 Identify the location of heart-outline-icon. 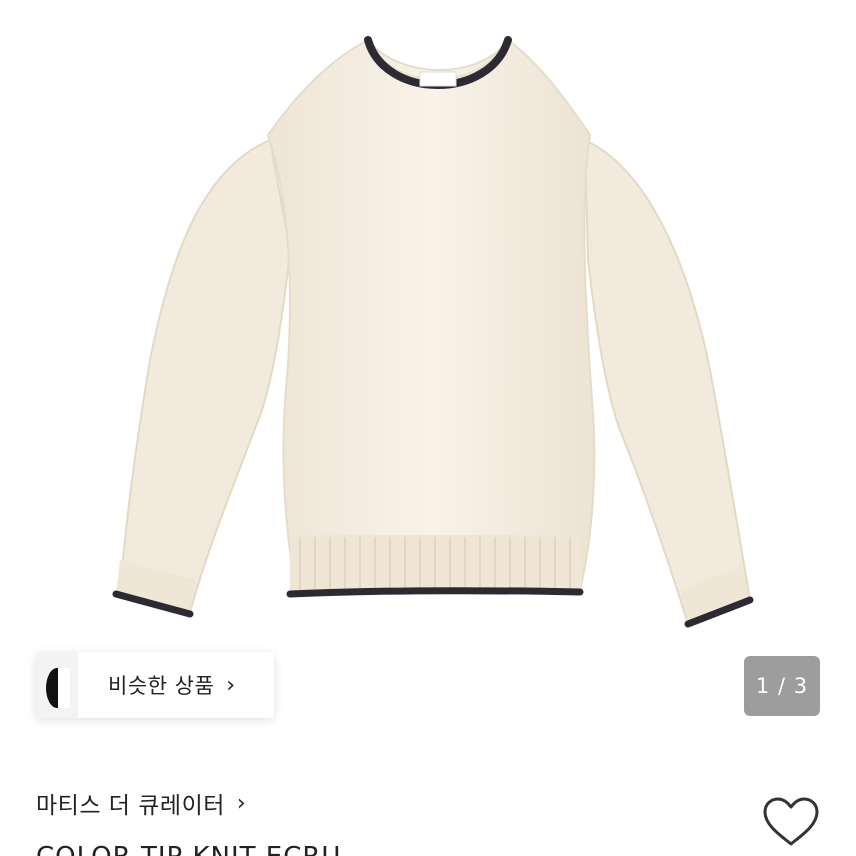
(791, 821).